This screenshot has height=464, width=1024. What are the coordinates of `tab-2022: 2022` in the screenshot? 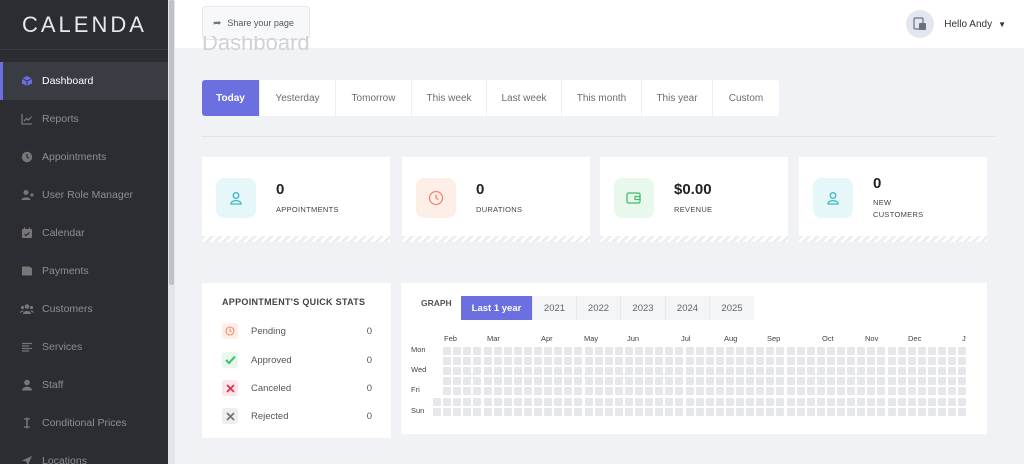 It's located at (599, 308).